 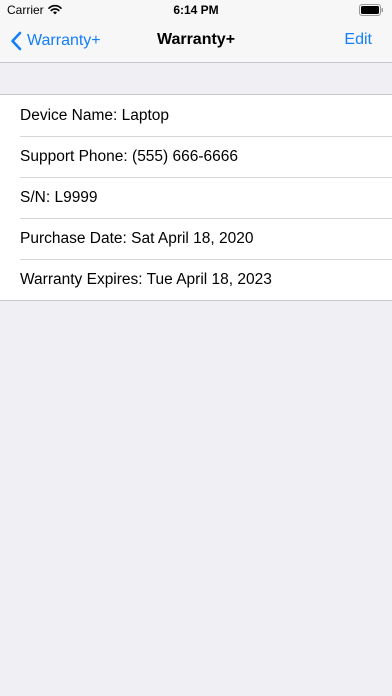 I want to click on navigation-bar: Warranty+ Warranty+ Edit, so click(x=196, y=41).